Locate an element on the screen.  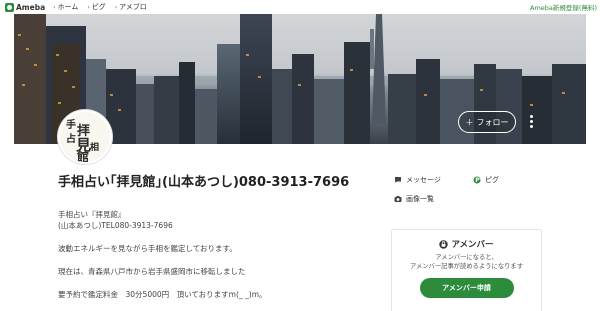
message-link: メッセージ is located at coordinates (417, 180).